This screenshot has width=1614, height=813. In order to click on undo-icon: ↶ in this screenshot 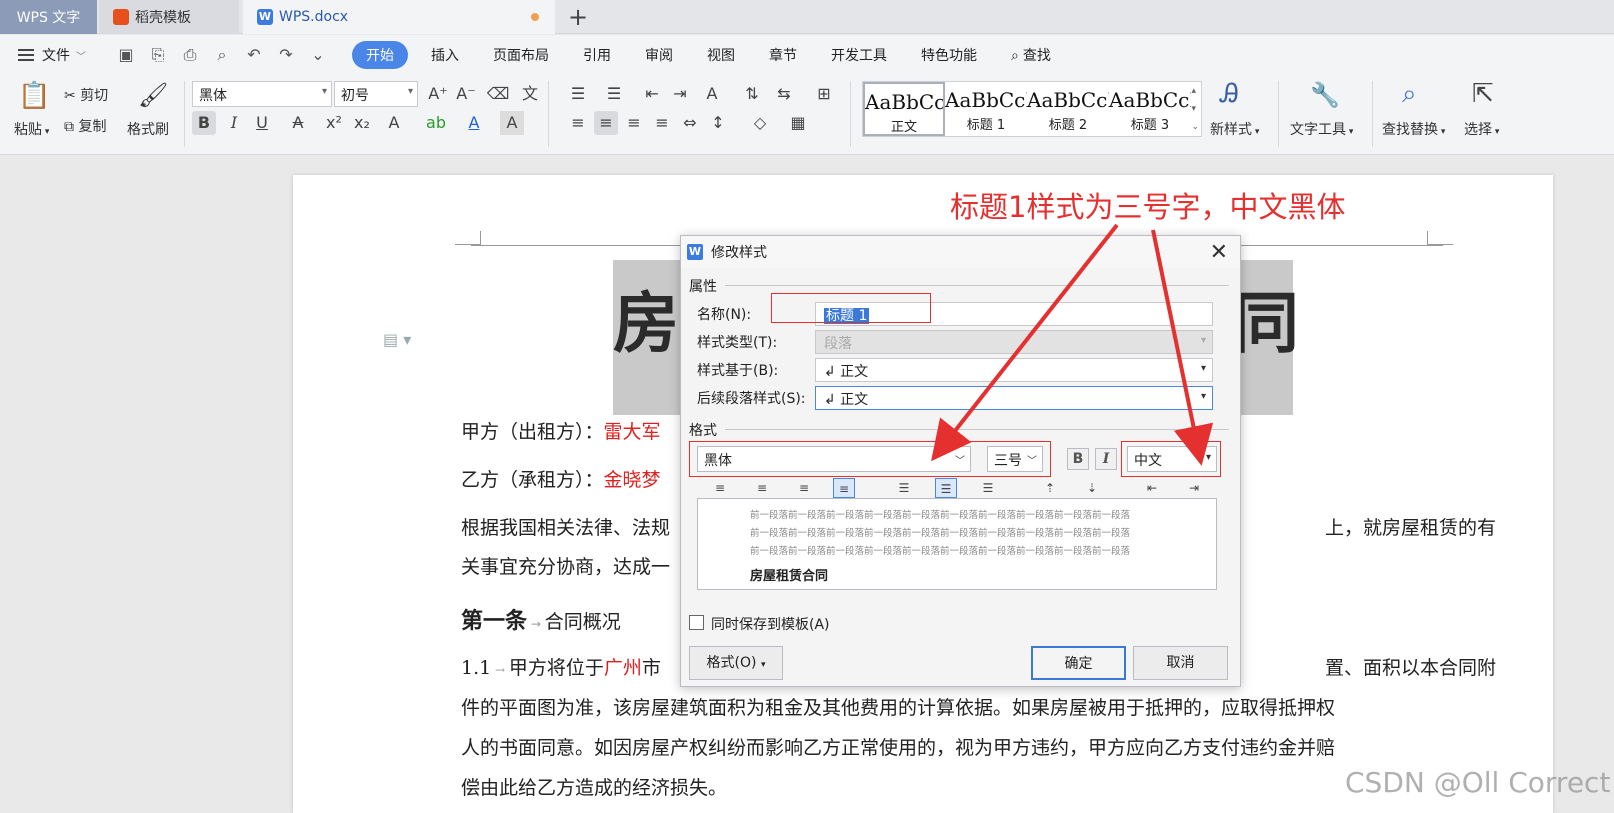, I will do `click(254, 55)`.